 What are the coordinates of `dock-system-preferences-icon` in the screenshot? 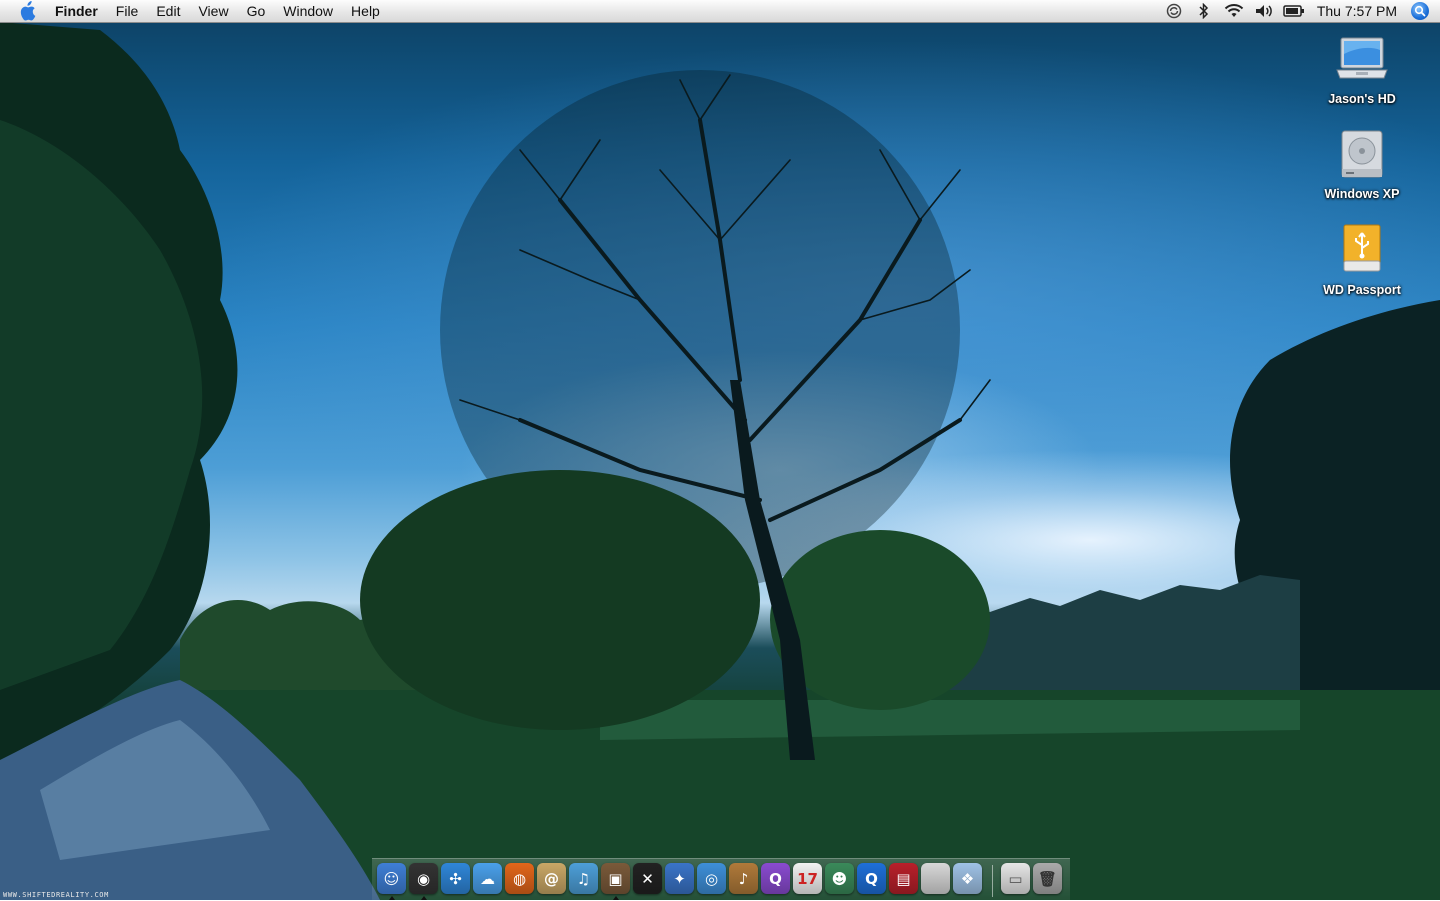 It's located at (935, 878).